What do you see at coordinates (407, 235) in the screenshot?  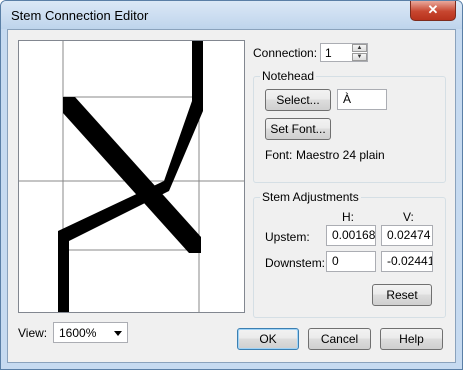 I see `upstem-v-field: 0.02474` at bounding box center [407, 235].